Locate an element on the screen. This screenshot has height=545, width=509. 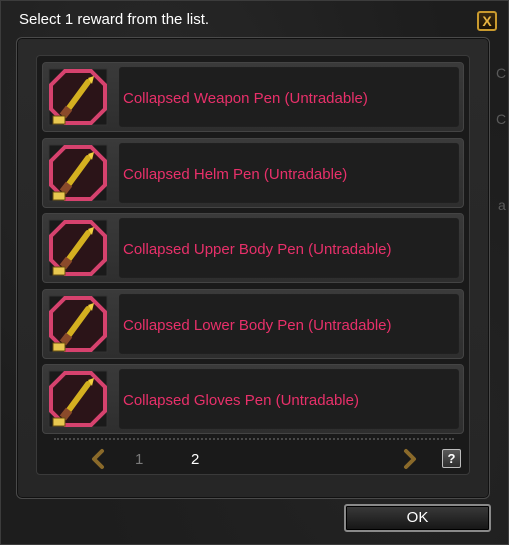
page-link-1: 1 is located at coordinates (139, 459).